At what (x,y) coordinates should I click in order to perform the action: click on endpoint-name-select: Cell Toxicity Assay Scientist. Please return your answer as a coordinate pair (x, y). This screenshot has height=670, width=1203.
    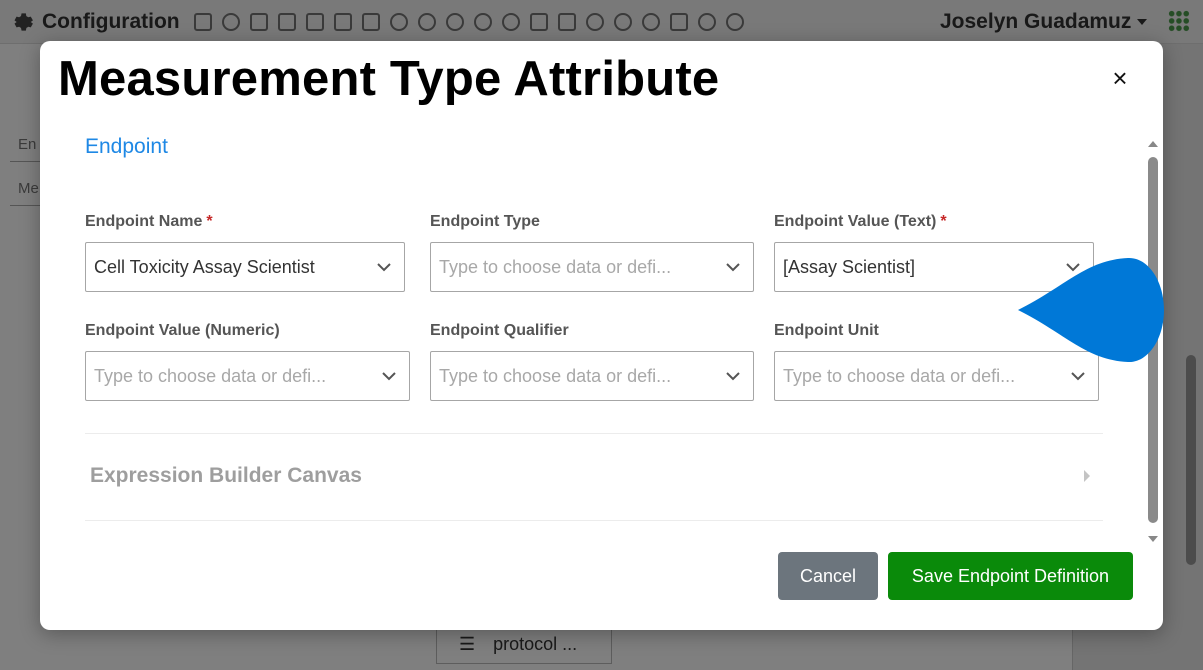
    Looking at the image, I should click on (245, 267).